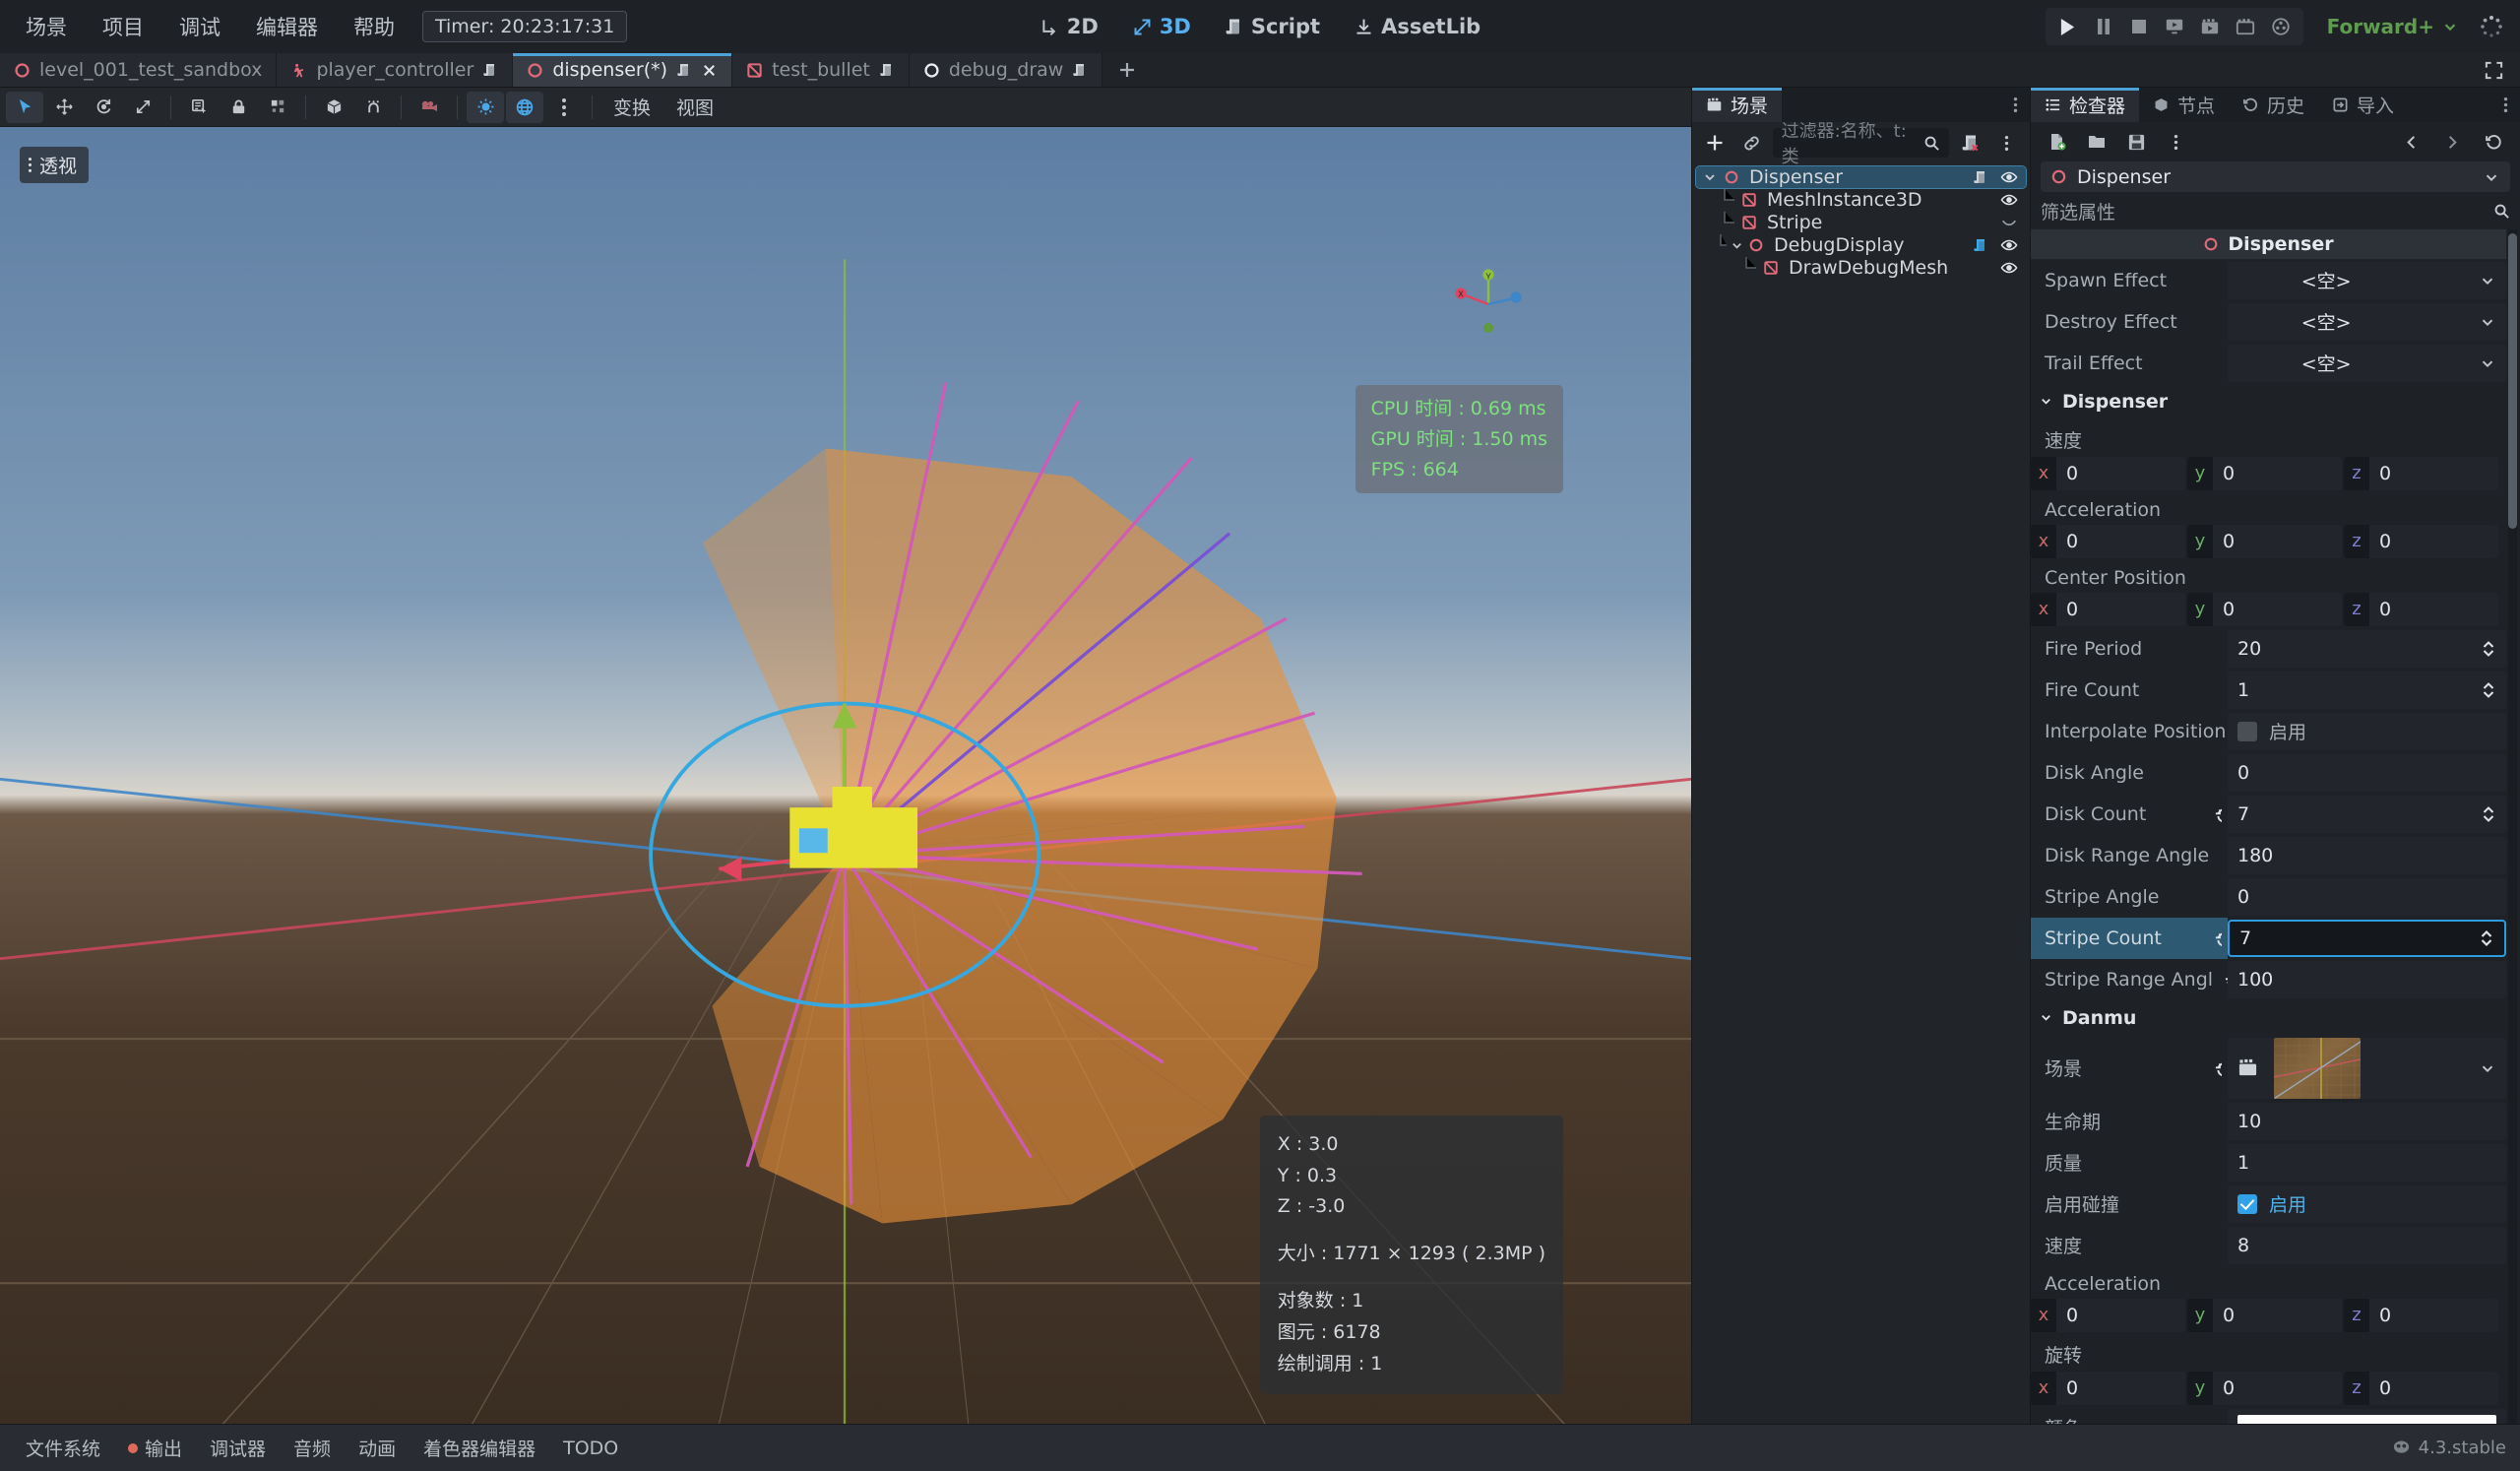 This screenshot has height=1471, width=2520. Describe the element at coordinates (2175, 142) in the screenshot. I see `resource-menu-button` at that location.